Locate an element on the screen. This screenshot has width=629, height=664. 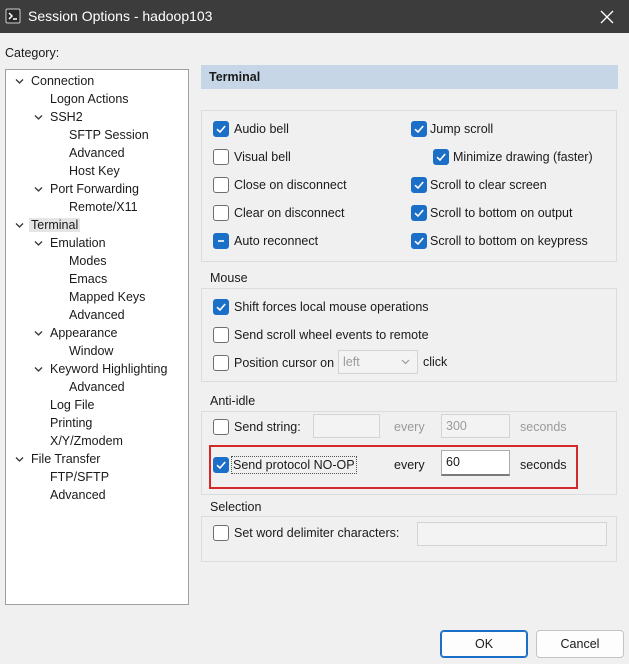
tree-item-keyword-advanced: Advanced is located at coordinates (97, 387).